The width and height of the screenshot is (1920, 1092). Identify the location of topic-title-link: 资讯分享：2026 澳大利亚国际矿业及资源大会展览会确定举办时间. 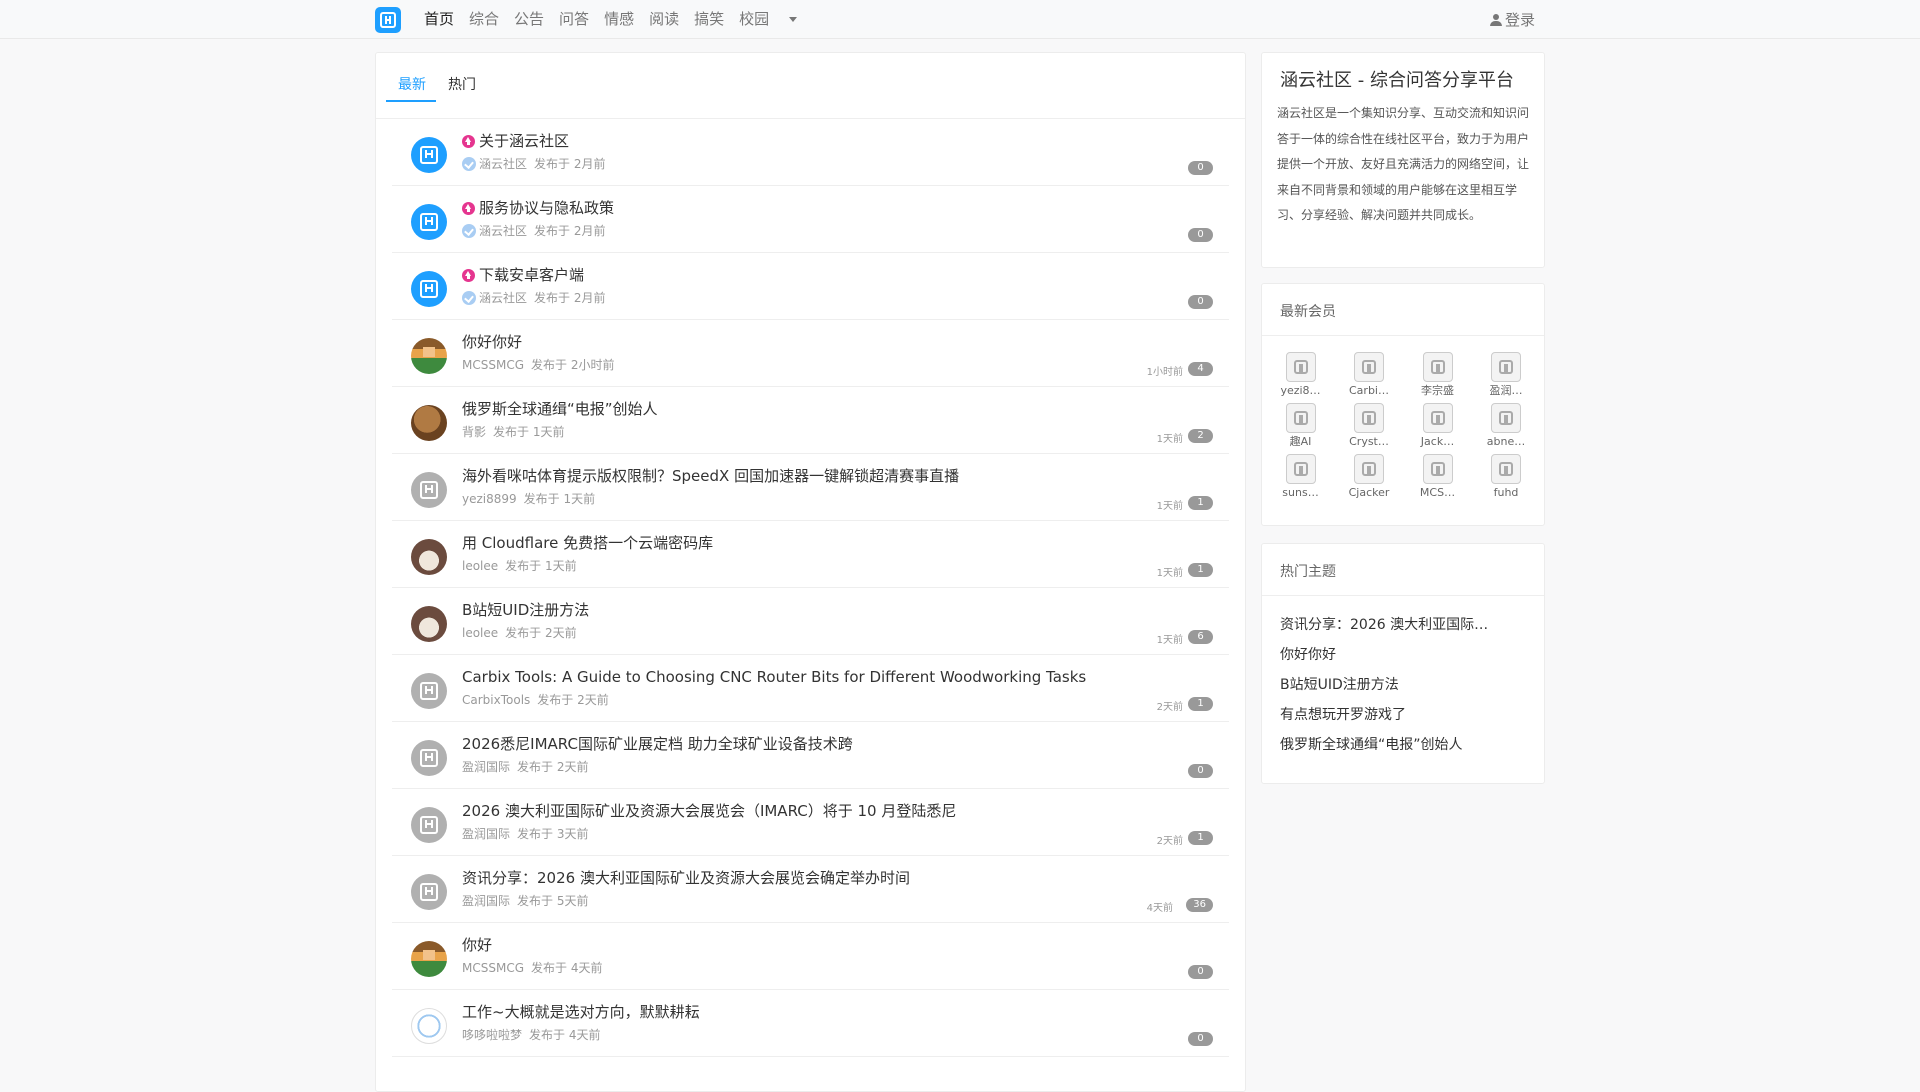
(686, 878).